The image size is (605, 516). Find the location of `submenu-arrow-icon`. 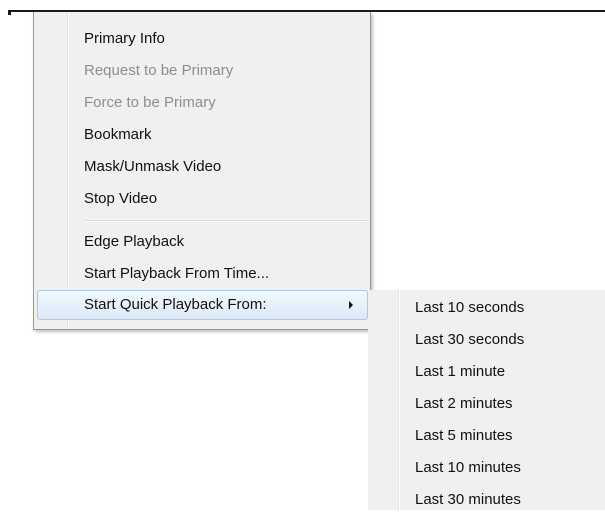

submenu-arrow-icon is located at coordinates (351, 305).